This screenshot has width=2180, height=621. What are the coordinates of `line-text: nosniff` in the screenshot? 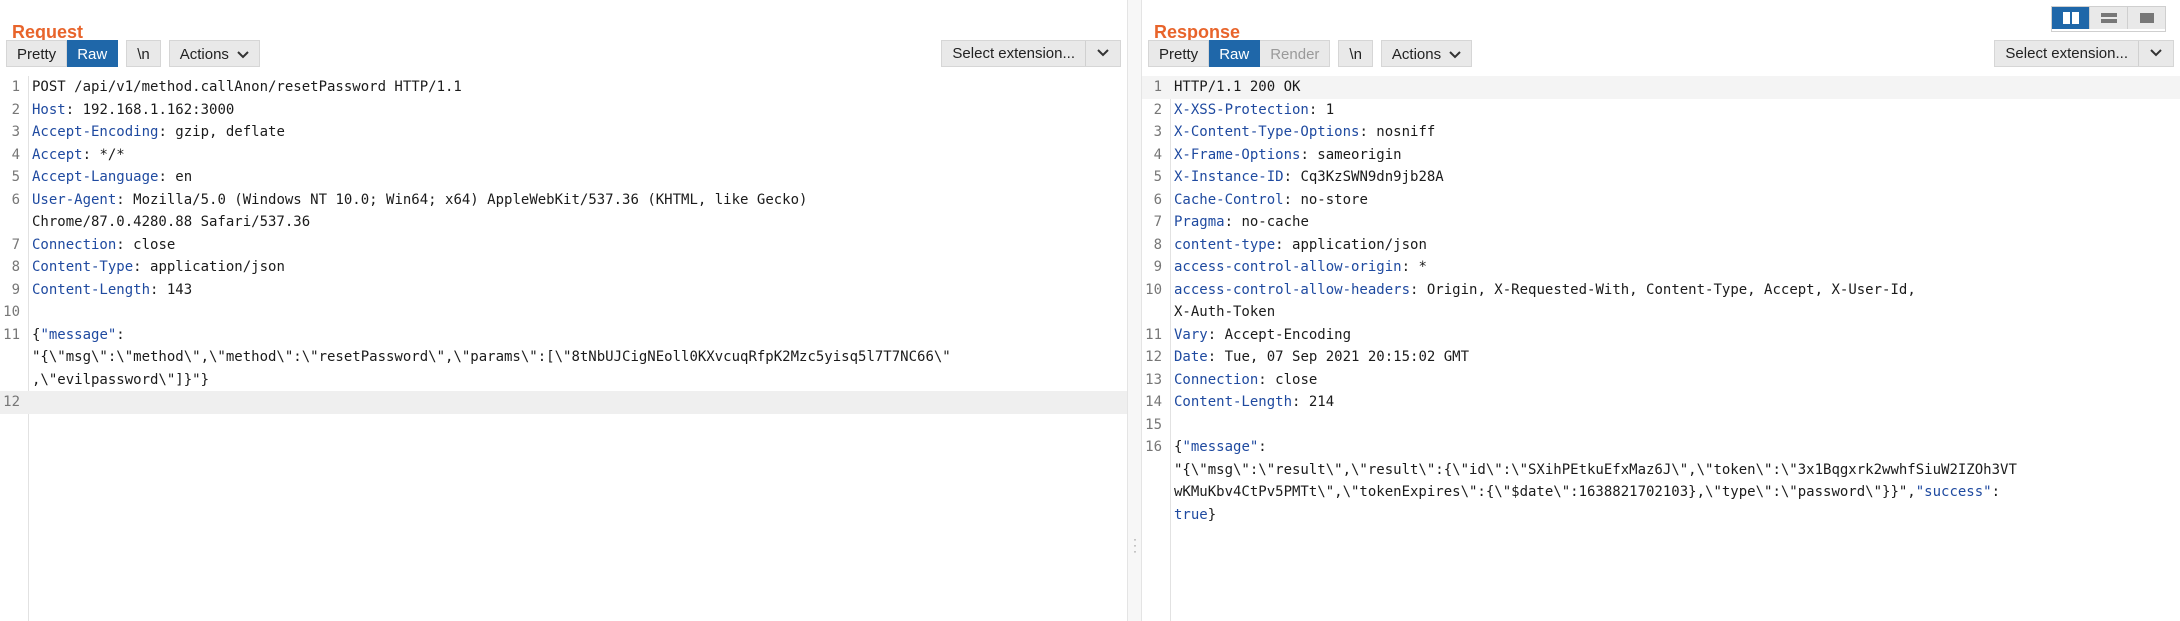 It's located at (1401, 132).